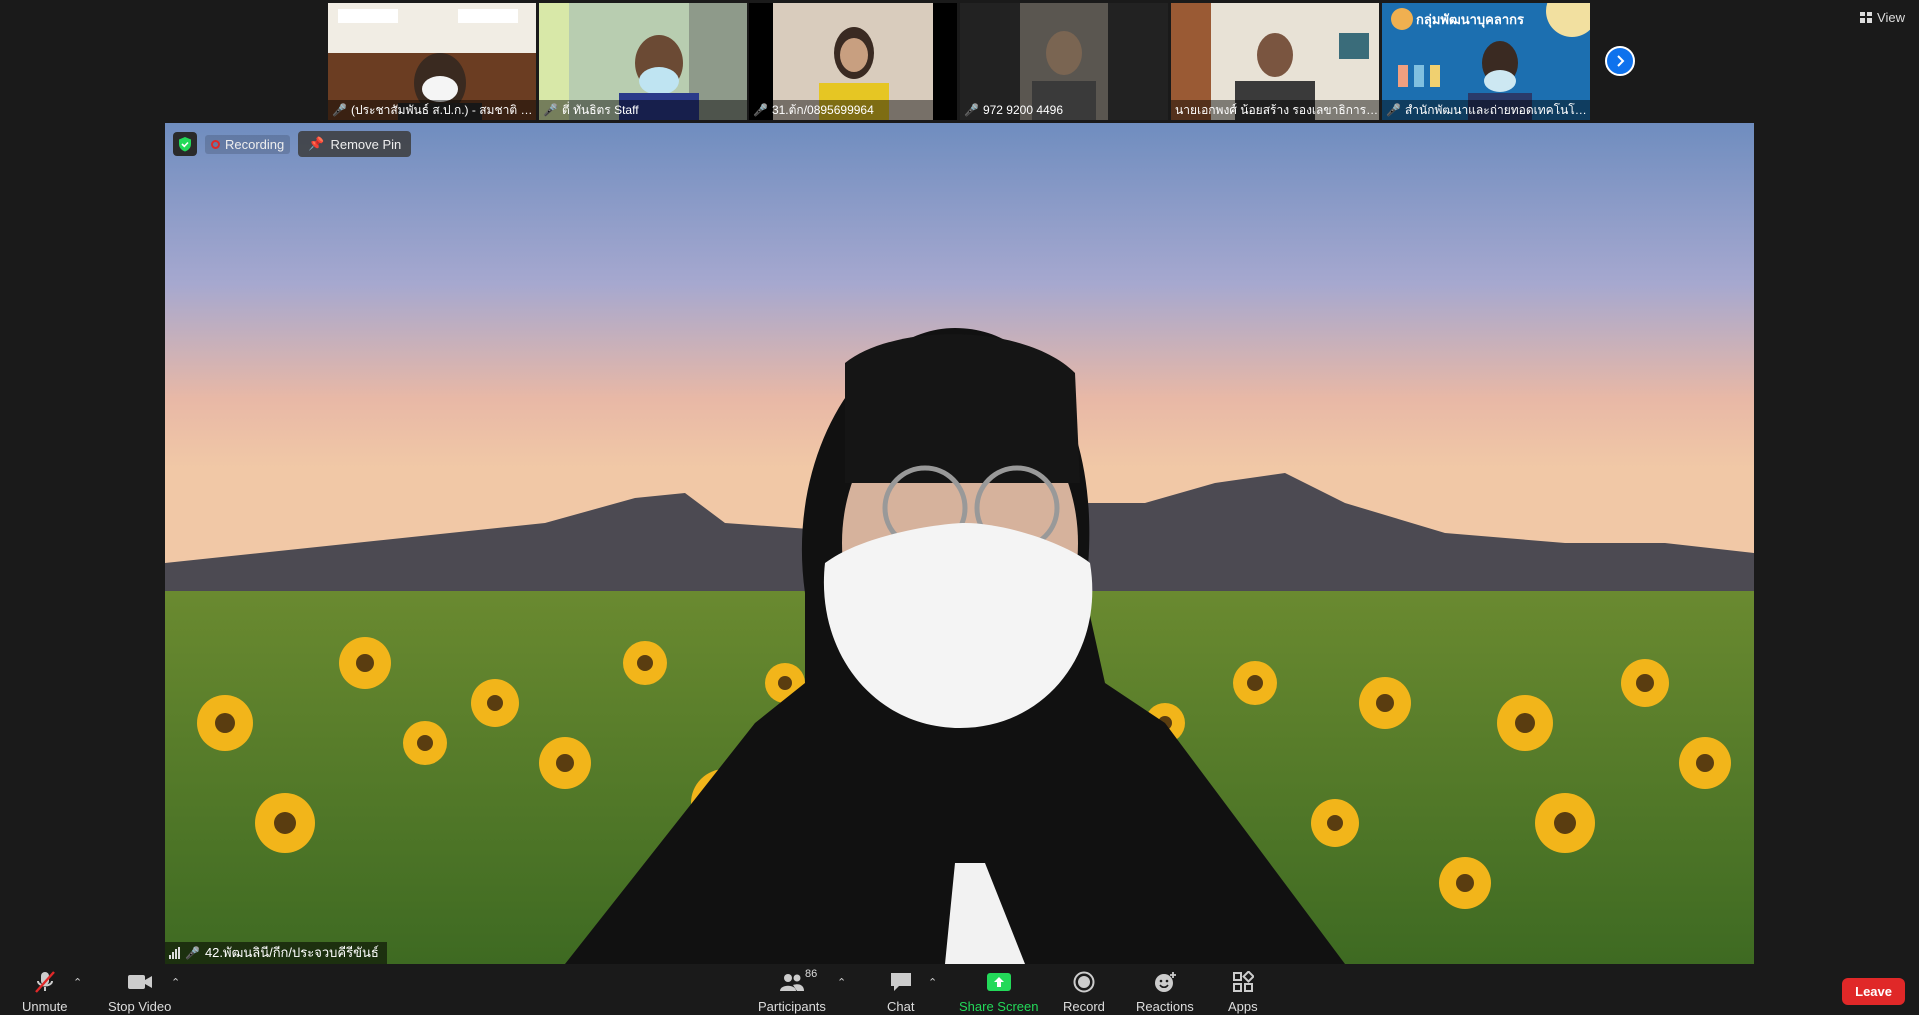  What do you see at coordinates (998, 982) in the screenshot?
I see `share-screen-icon` at bounding box center [998, 982].